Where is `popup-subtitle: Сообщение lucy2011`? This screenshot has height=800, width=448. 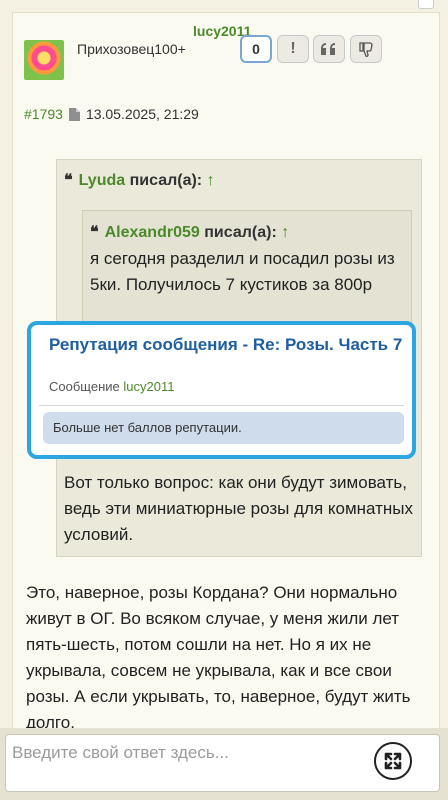
popup-subtitle: Сообщение lucy2011 is located at coordinates (111, 386).